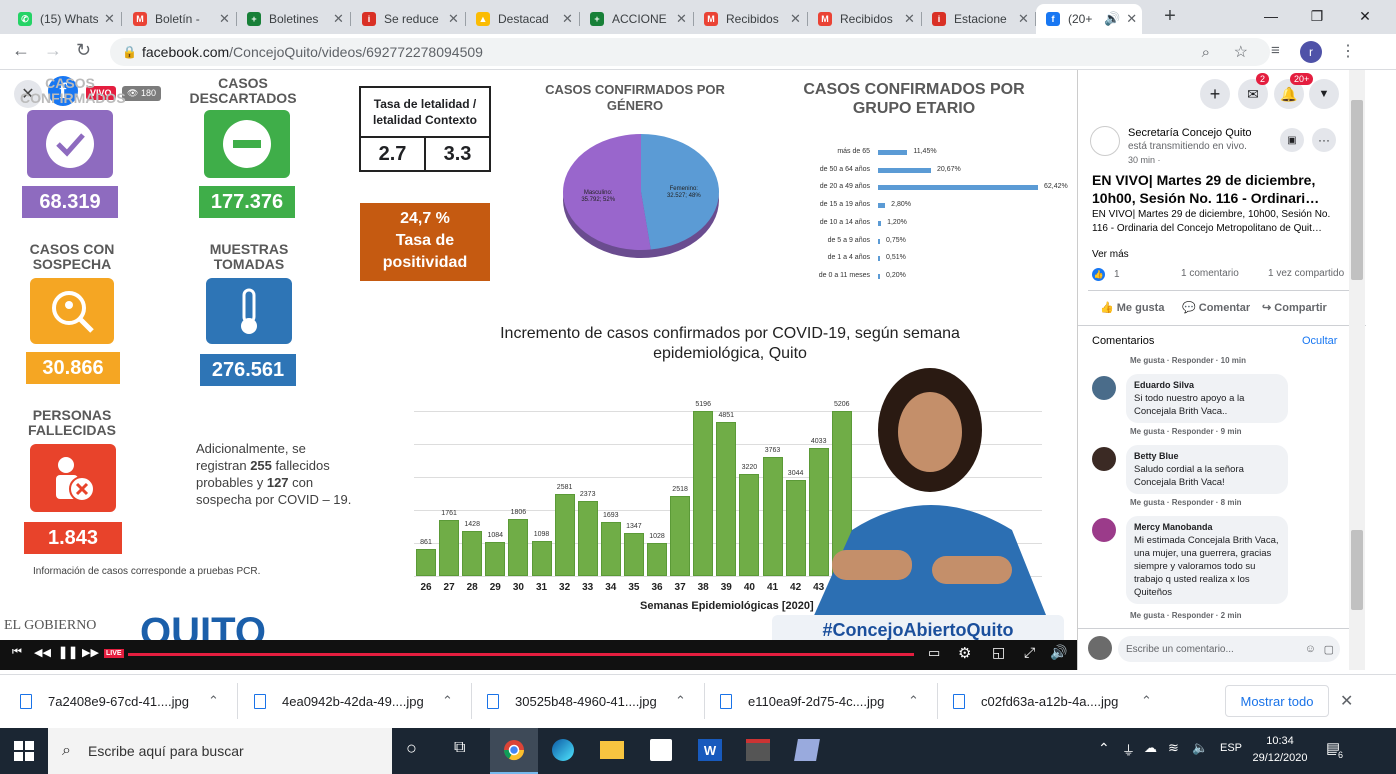 This screenshot has height=774, width=1396. What do you see at coordinates (1200, 748) in the screenshot?
I see `speaker-icon: 🔈` at bounding box center [1200, 748].